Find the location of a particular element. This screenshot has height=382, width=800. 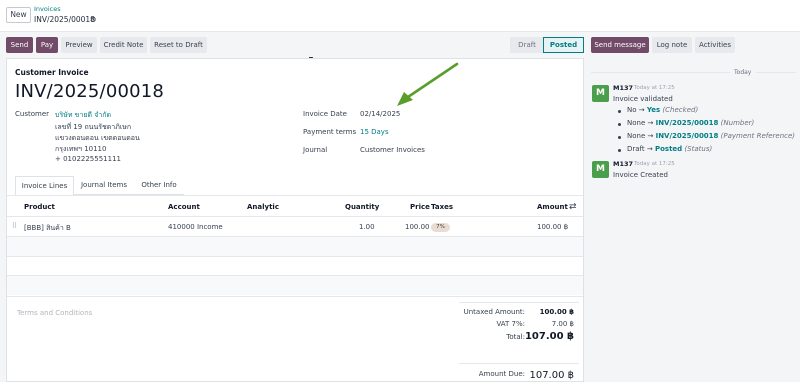

vat-value: 7.00 ฿ is located at coordinates (562, 324).